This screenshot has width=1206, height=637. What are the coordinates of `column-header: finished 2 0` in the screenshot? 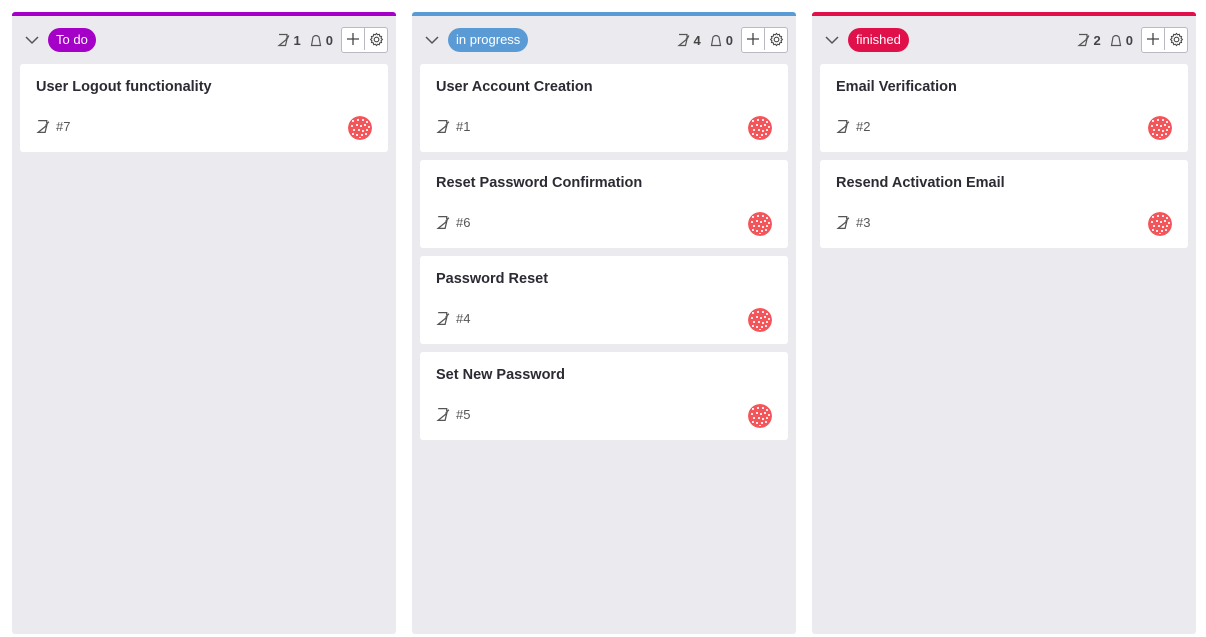 It's located at (1004, 40).